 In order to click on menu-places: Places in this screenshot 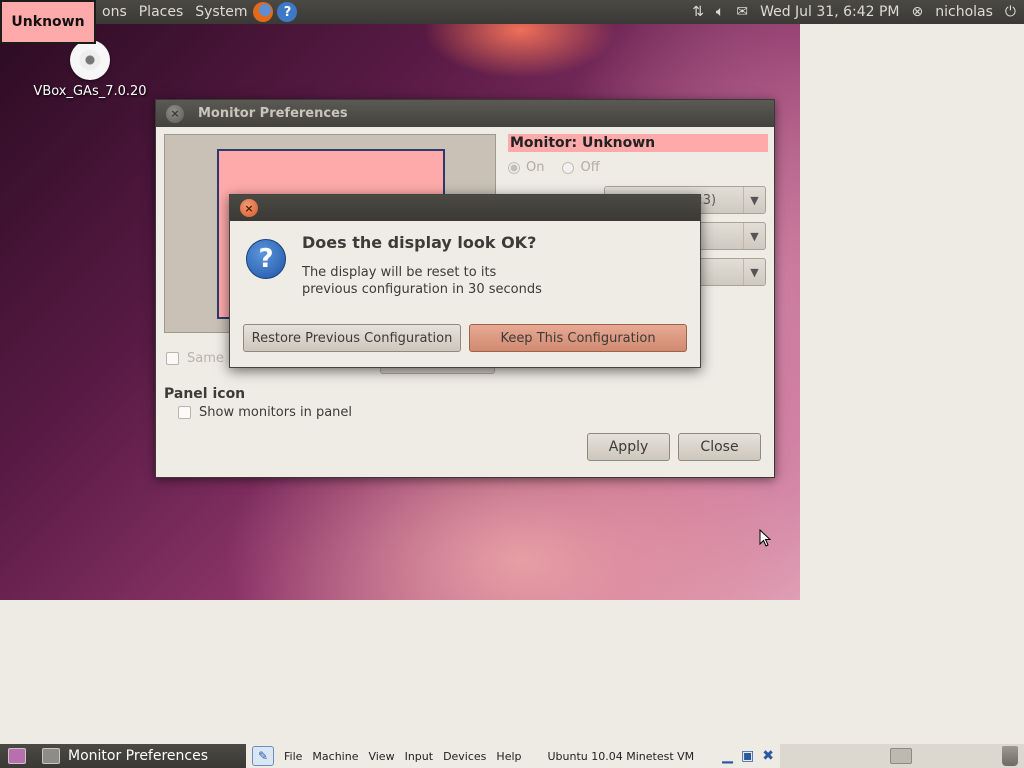, I will do `click(161, 12)`.